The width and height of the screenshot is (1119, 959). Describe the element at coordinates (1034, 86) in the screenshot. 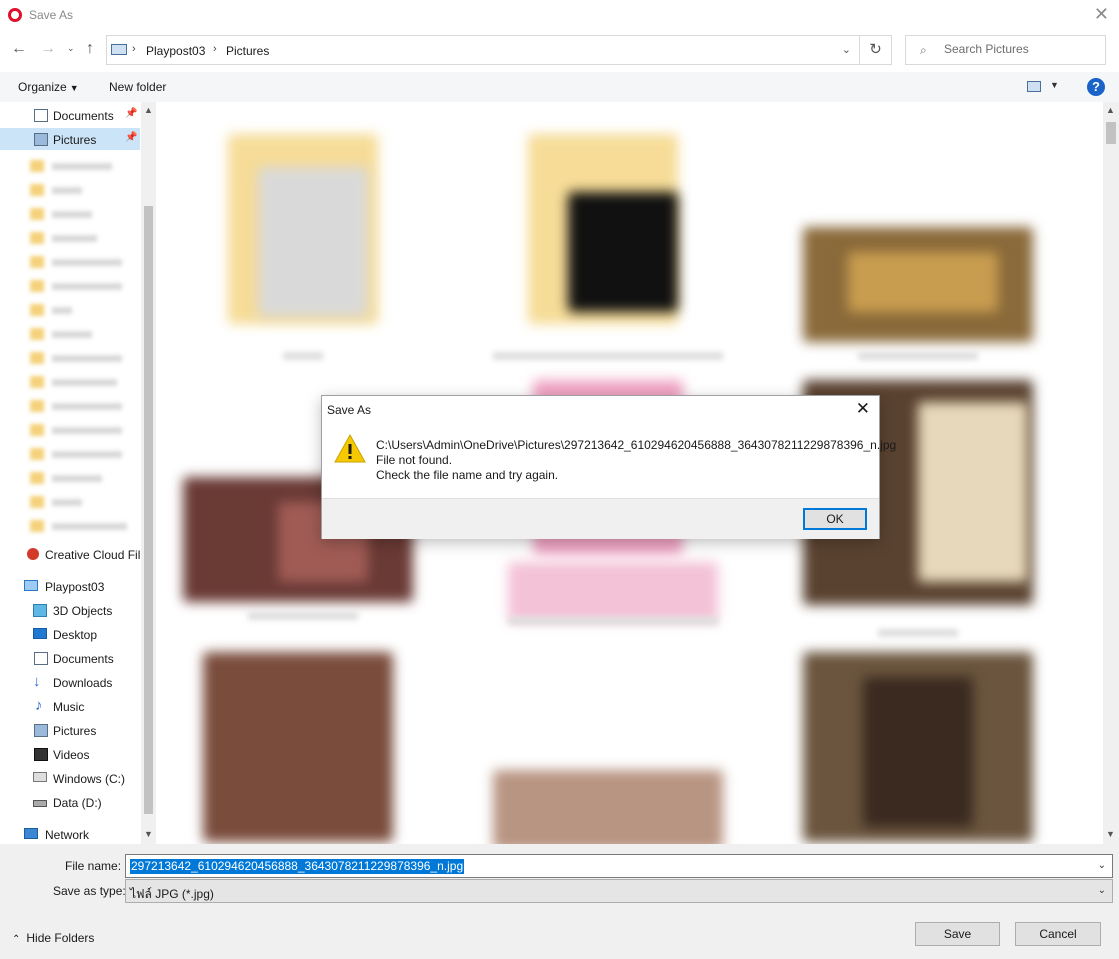

I see `view-options-icon` at that location.